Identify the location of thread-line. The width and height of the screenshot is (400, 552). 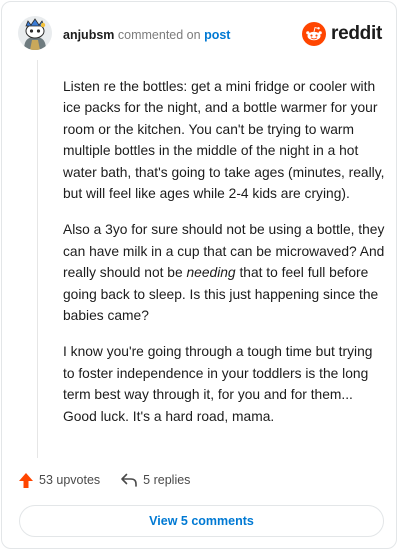
(37, 259).